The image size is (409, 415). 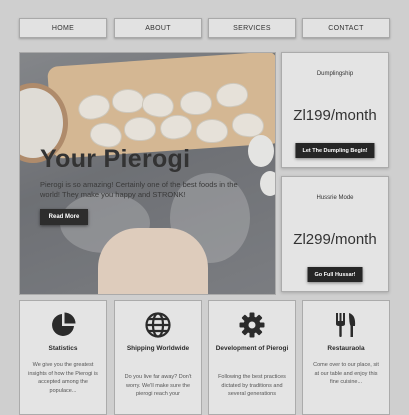 What do you see at coordinates (252, 325) in the screenshot?
I see `gear-icon` at bounding box center [252, 325].